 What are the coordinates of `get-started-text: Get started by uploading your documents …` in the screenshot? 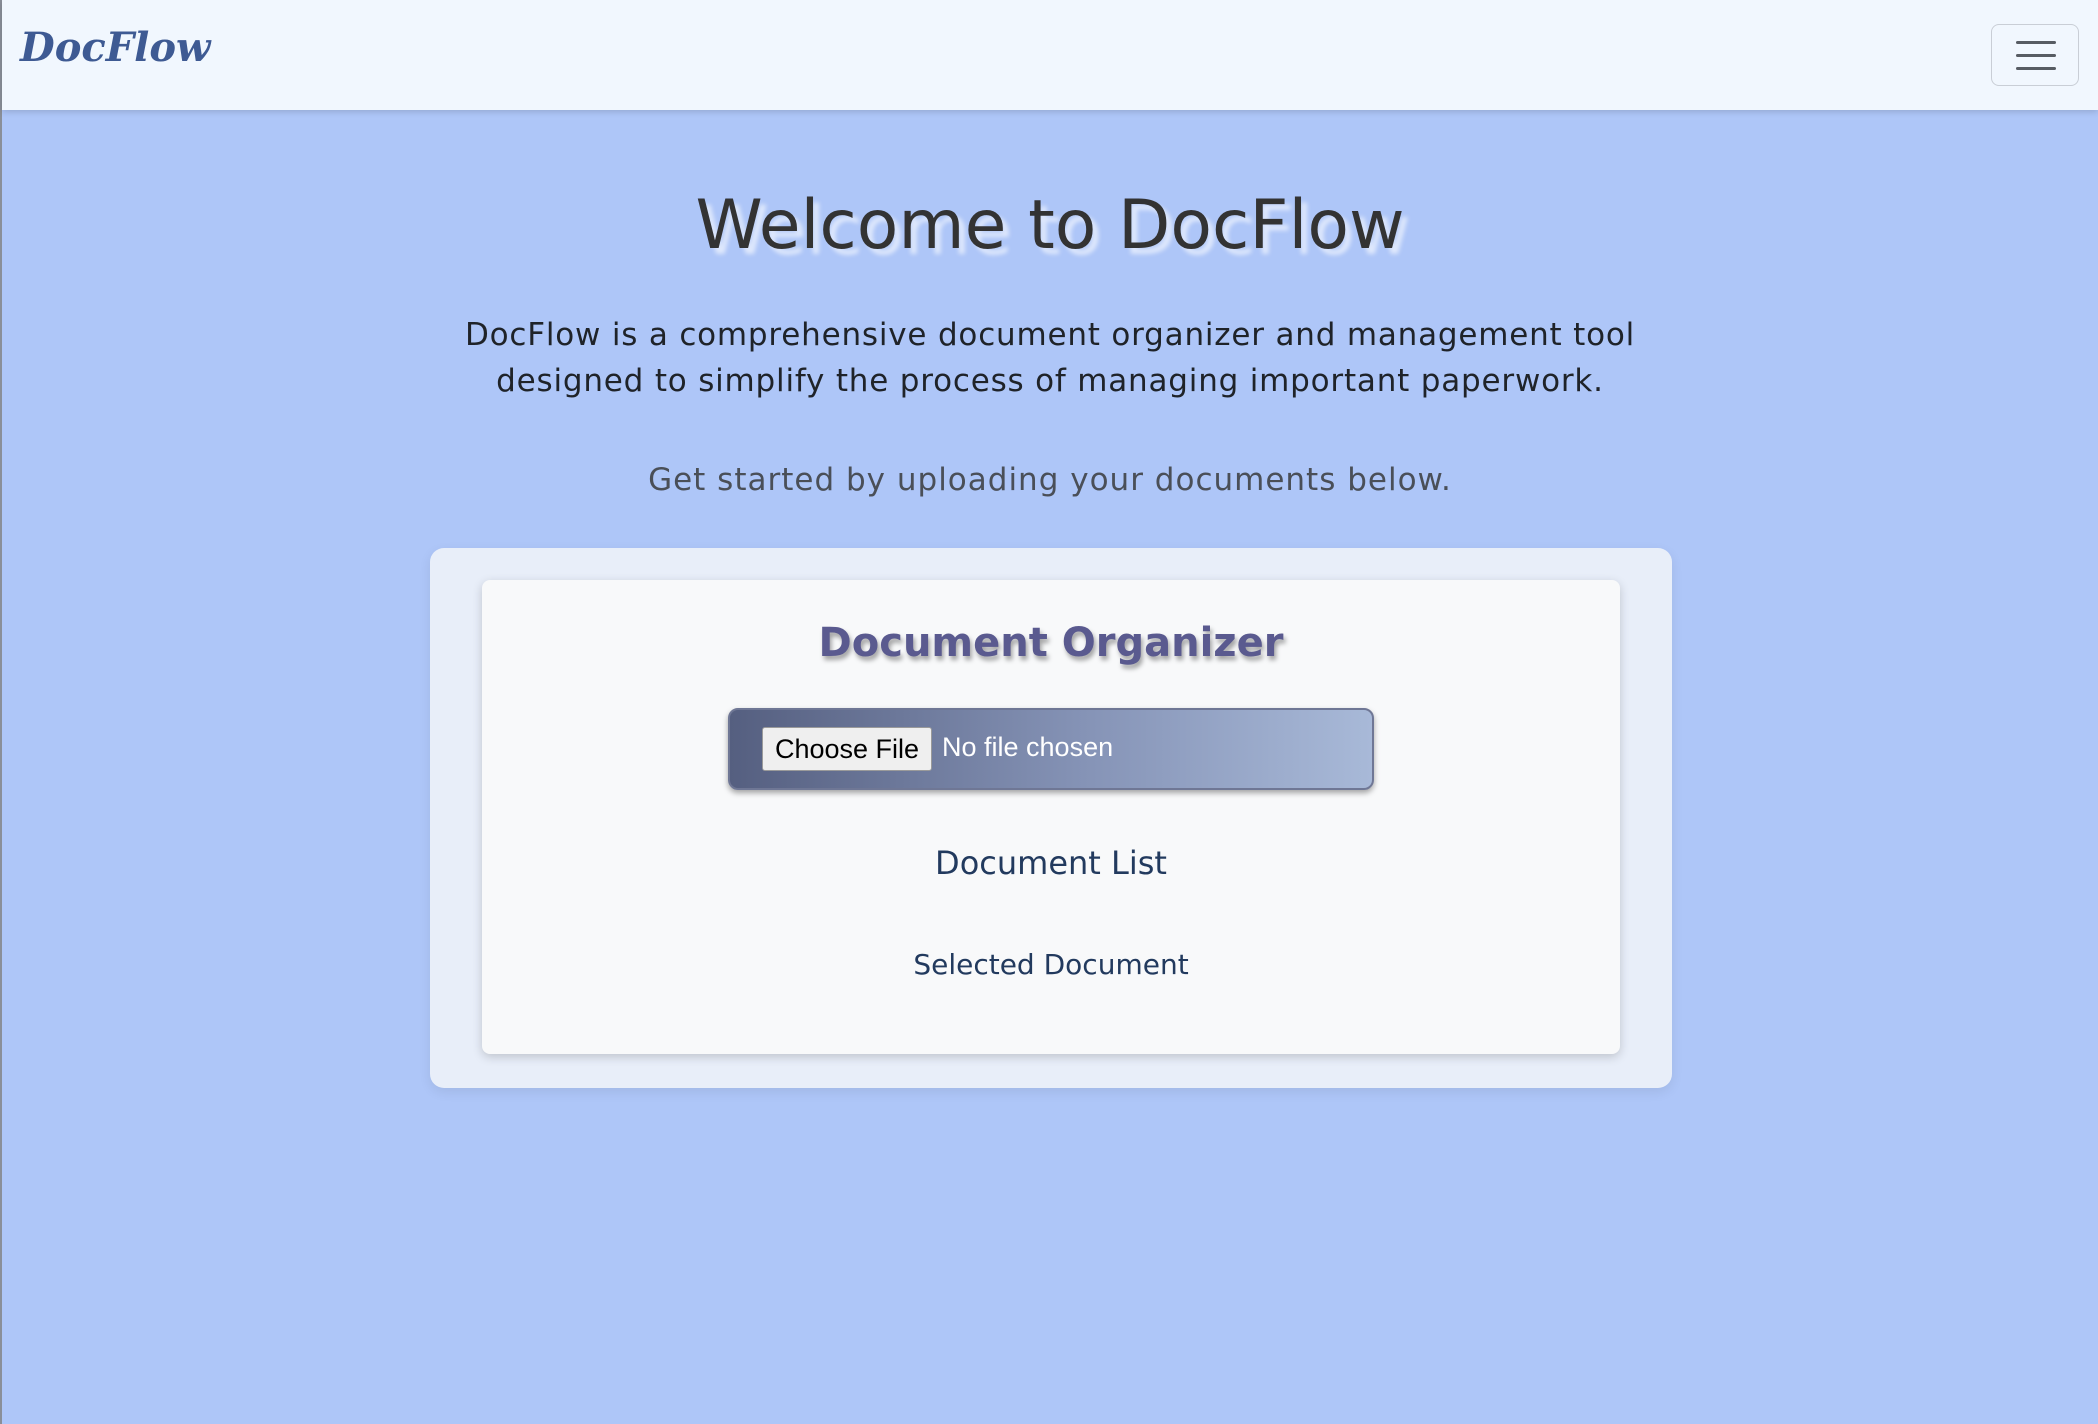 It's located at (1050, 480).